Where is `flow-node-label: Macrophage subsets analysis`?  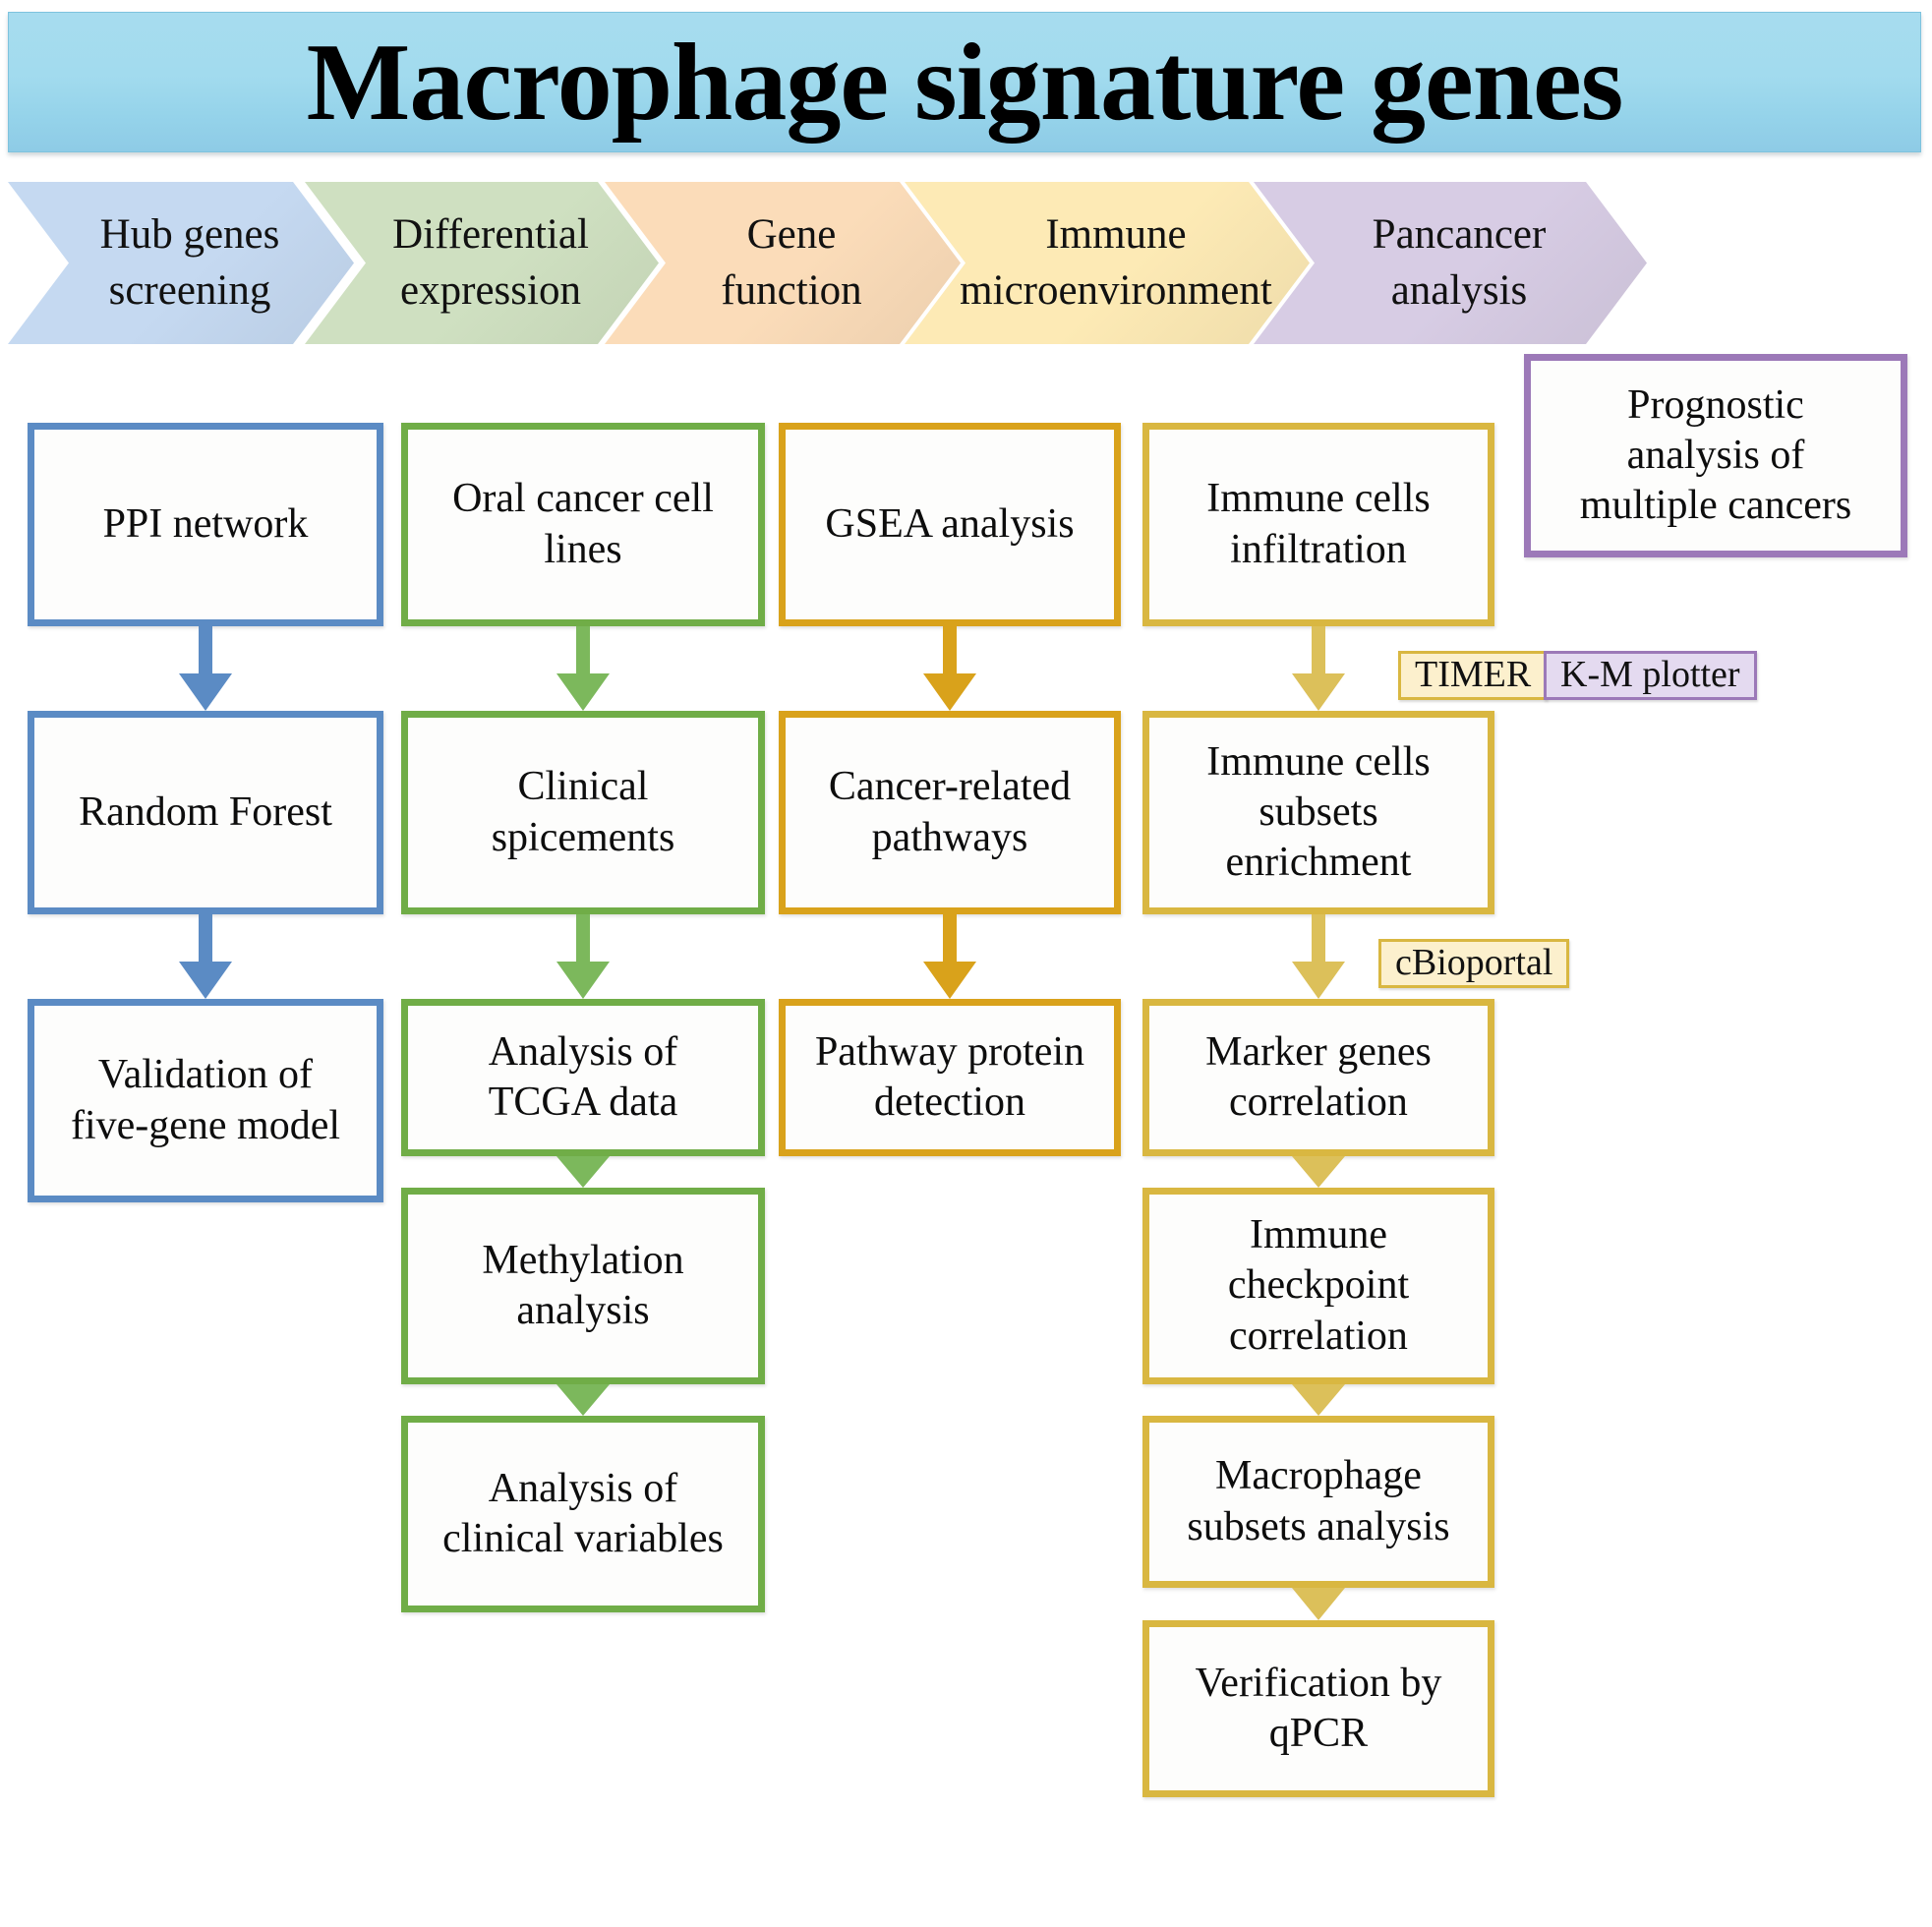 flow-node-label: Macrophage subsets analysis is located at coordinates (1318, 1501).